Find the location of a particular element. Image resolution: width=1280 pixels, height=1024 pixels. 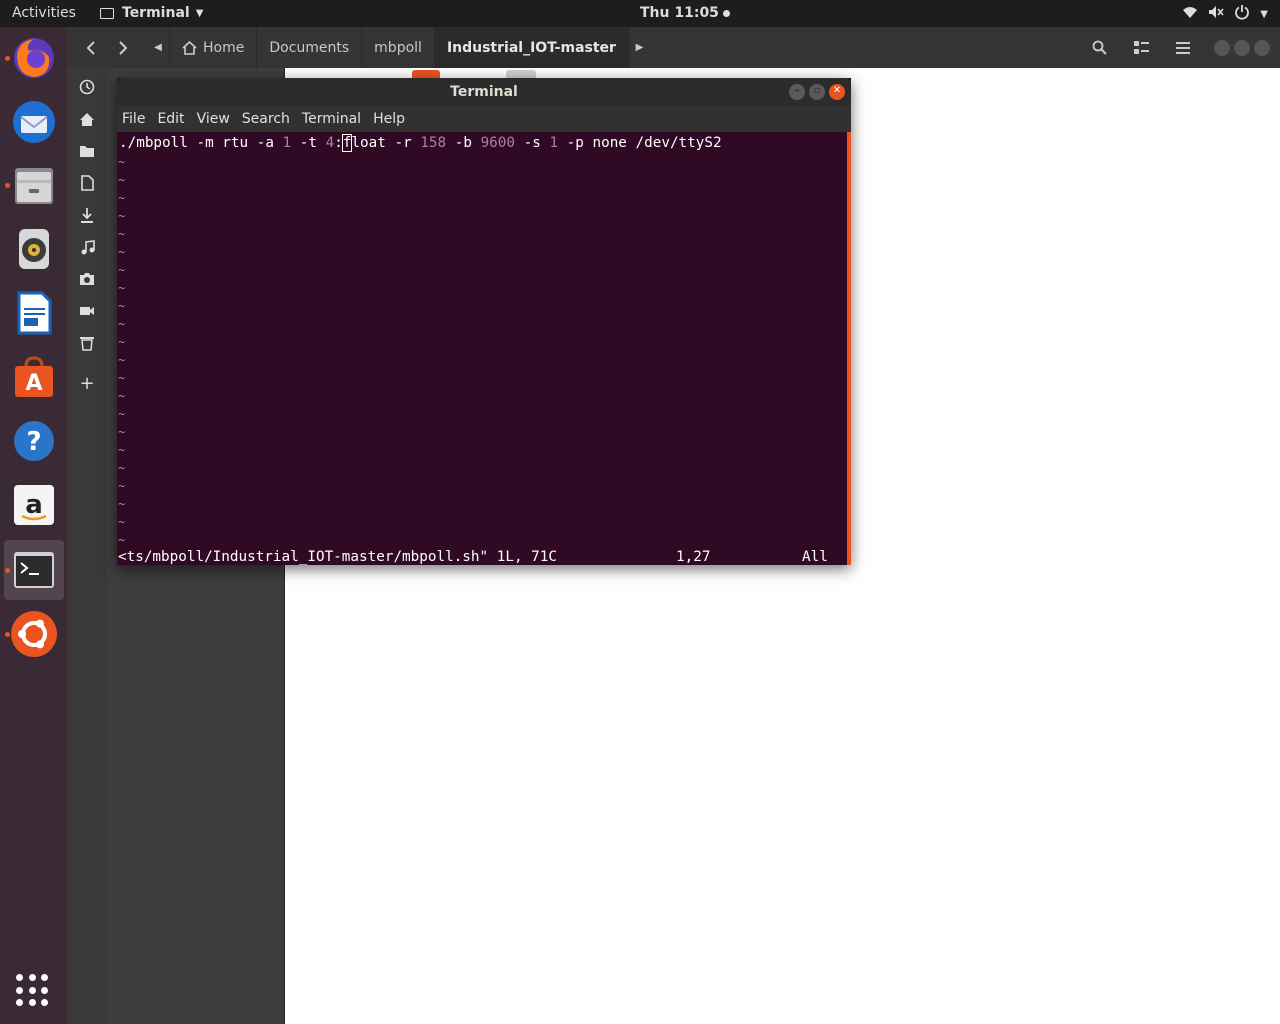

clock-label: Thu 11:05 is located at coordinates (679, 13).